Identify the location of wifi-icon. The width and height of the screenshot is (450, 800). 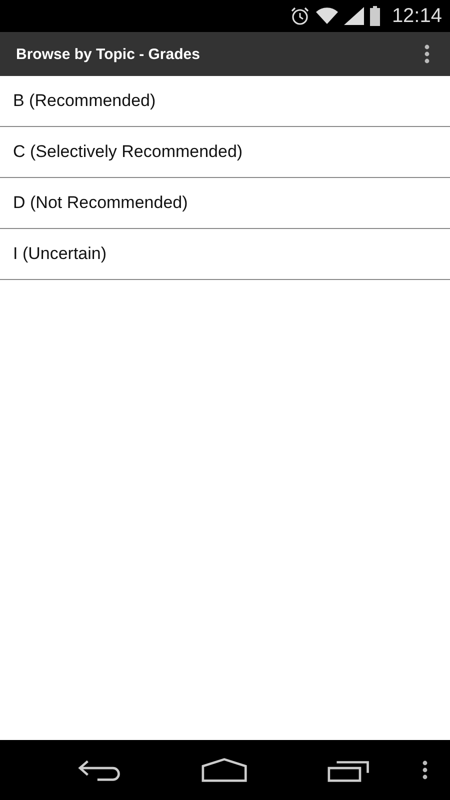
(327, 16).